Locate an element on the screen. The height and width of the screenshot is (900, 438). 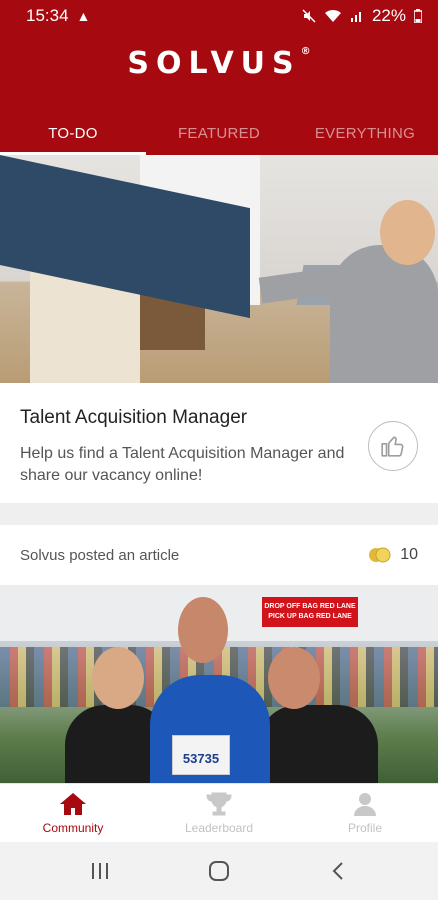
home-circle-icon is located at coordinates (218, 871).